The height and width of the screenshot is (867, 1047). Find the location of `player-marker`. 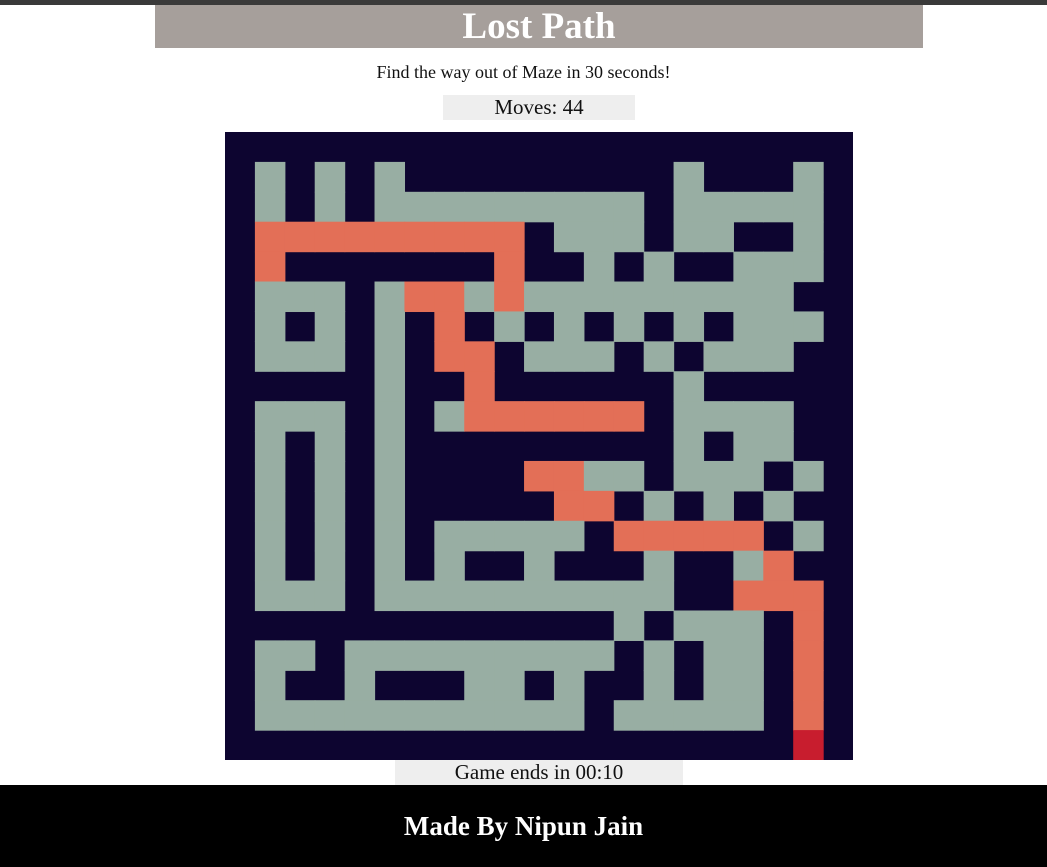

player-marker is located at coordinates (808, 745).